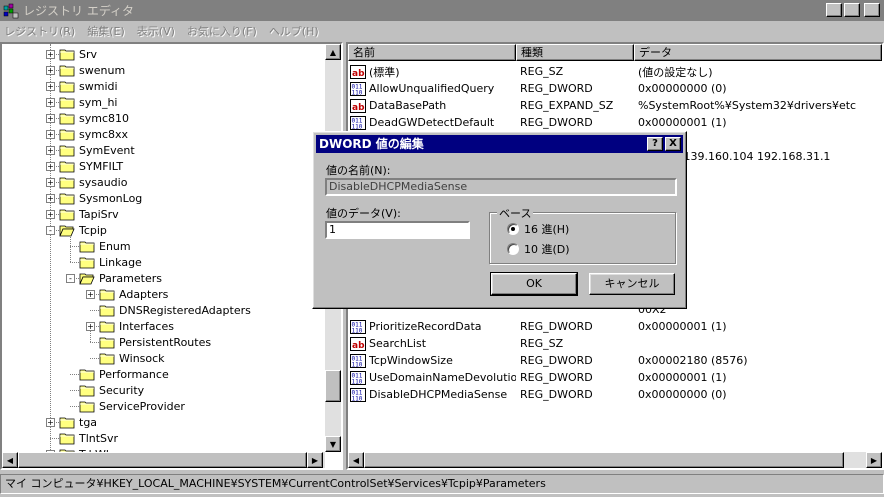 The image size is (884, 497). What do you see at coordinates (655, 144) in the screenshot?
I see `help-button: ?` at bounding box center [655, 144].